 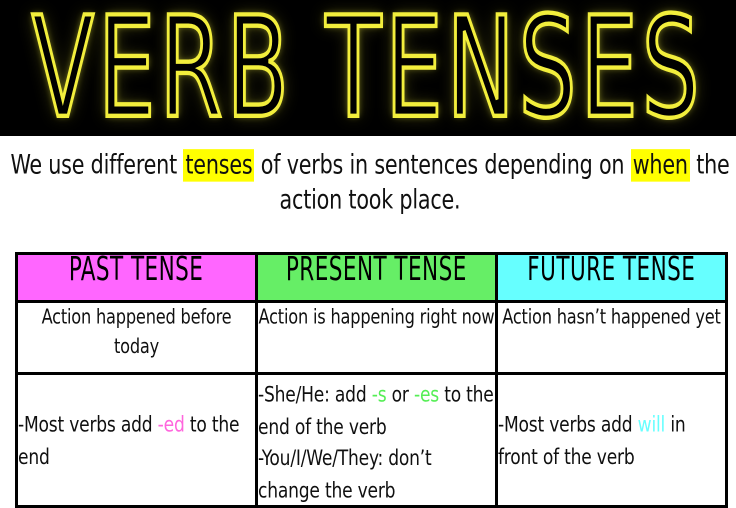 I want to click on column-header-past: PAST TENSE, so click(x=136, y=277).